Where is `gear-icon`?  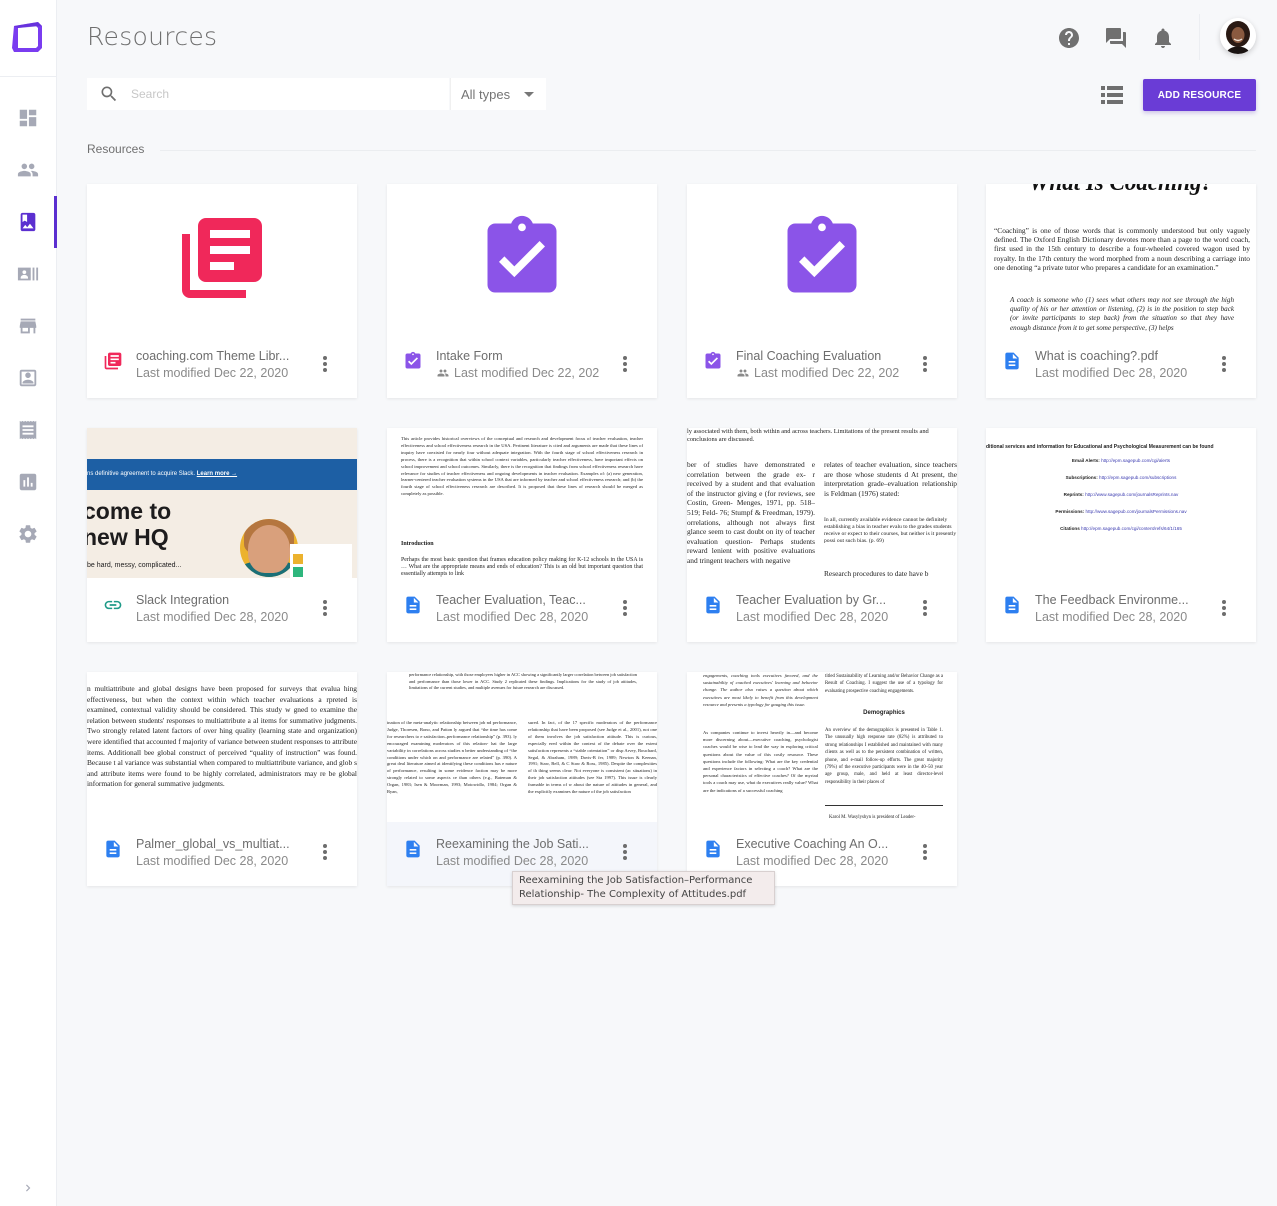 gear-icon is located at coordinates (28, 534).